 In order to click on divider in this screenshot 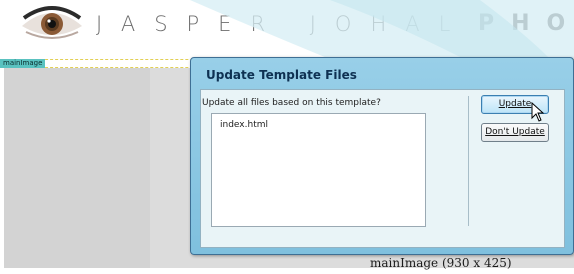, I will do `click(468, 161)`.